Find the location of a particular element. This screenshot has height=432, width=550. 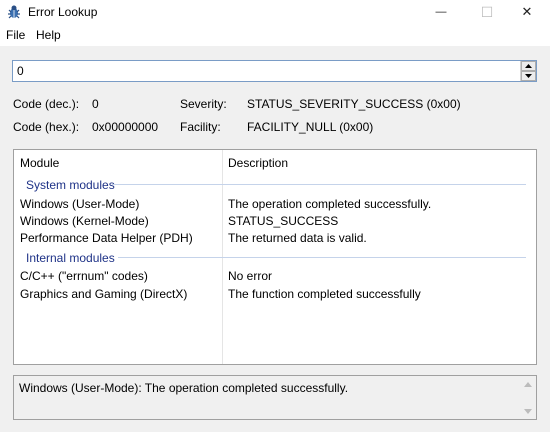

minimize-button: — is located at coordinates (441, 12).